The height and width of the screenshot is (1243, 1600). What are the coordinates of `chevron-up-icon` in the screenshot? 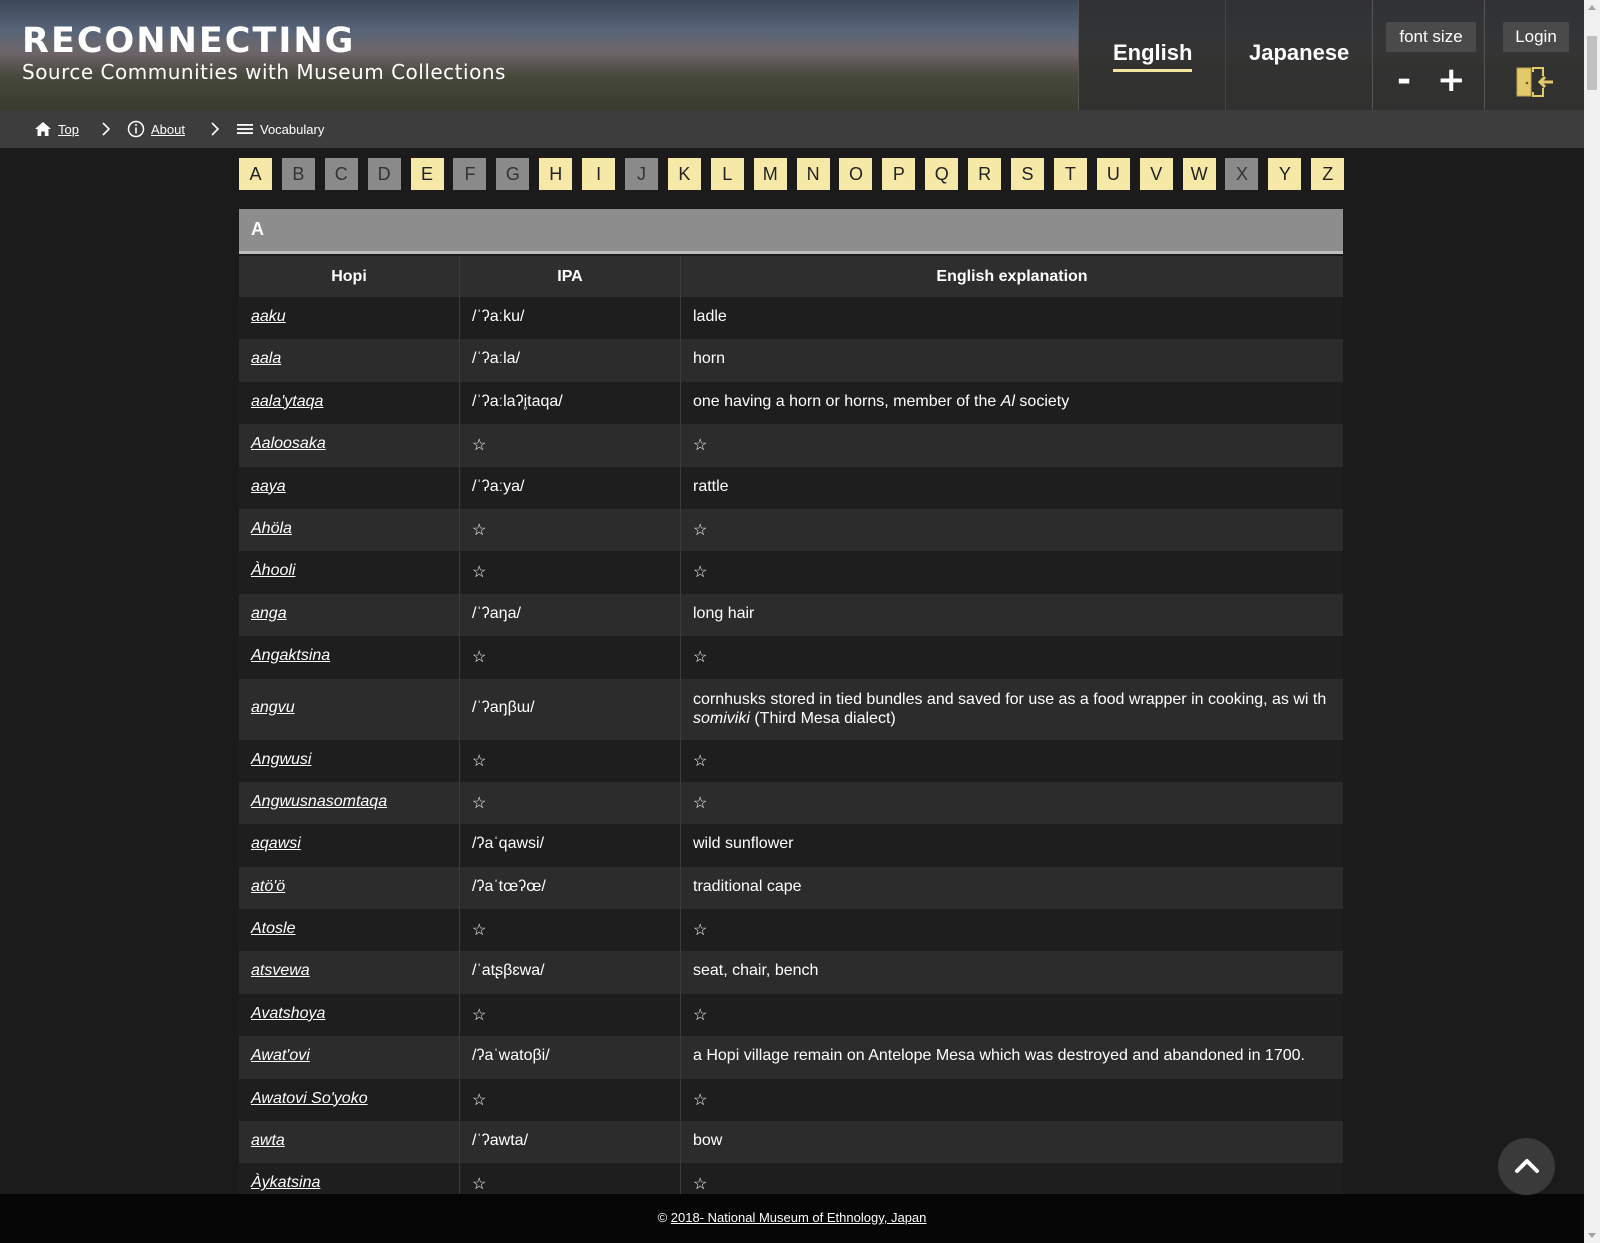 It's located at (1527, 1166).